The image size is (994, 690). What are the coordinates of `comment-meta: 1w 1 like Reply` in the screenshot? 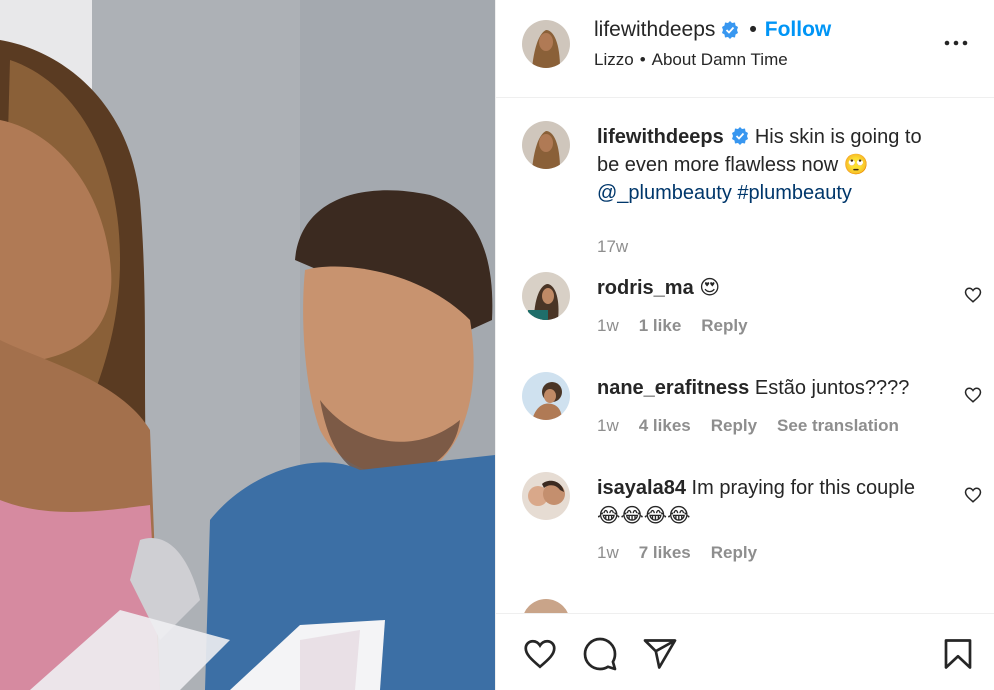 It's located at (682, 326).